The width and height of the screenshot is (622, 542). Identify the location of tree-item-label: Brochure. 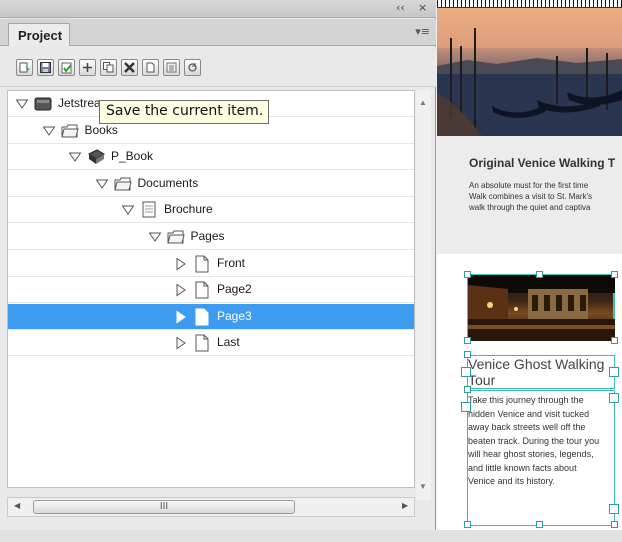
(188, 209).